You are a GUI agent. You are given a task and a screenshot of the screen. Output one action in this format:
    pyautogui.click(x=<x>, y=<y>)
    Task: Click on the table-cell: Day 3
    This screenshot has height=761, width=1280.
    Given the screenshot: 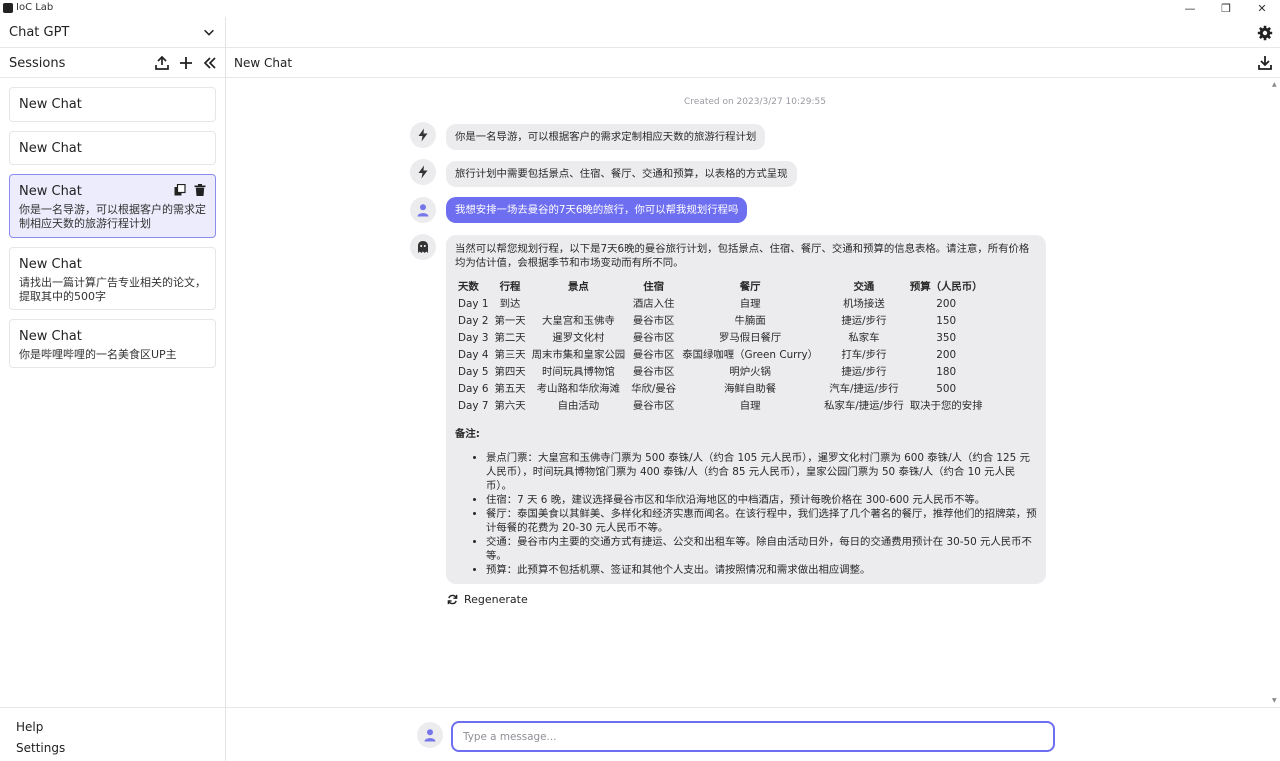 What is the action you would take?
    pyautogui.click(x=473, y=338)
    